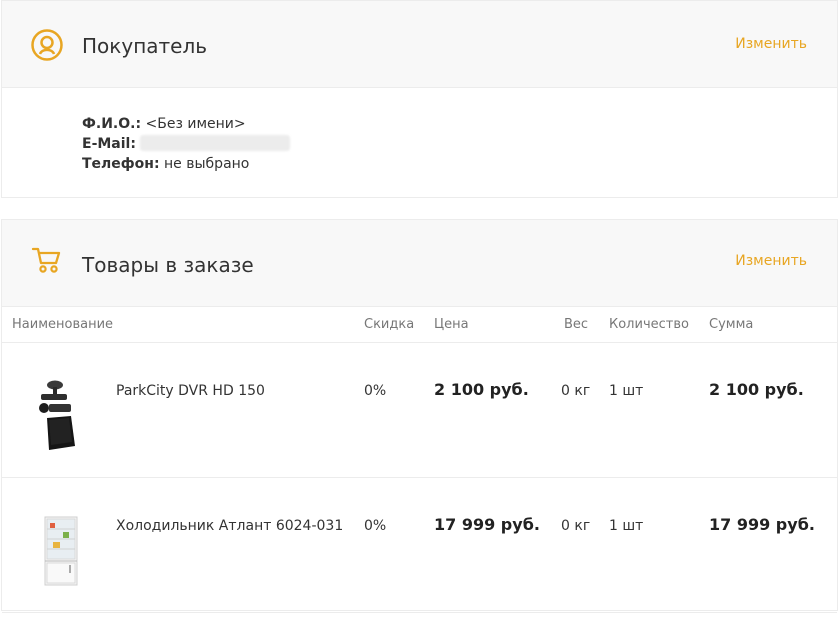  Describe the element at coordinates (112, 124) in the screenshot. I see `fio-label: Ф.И.О.:` at that location.